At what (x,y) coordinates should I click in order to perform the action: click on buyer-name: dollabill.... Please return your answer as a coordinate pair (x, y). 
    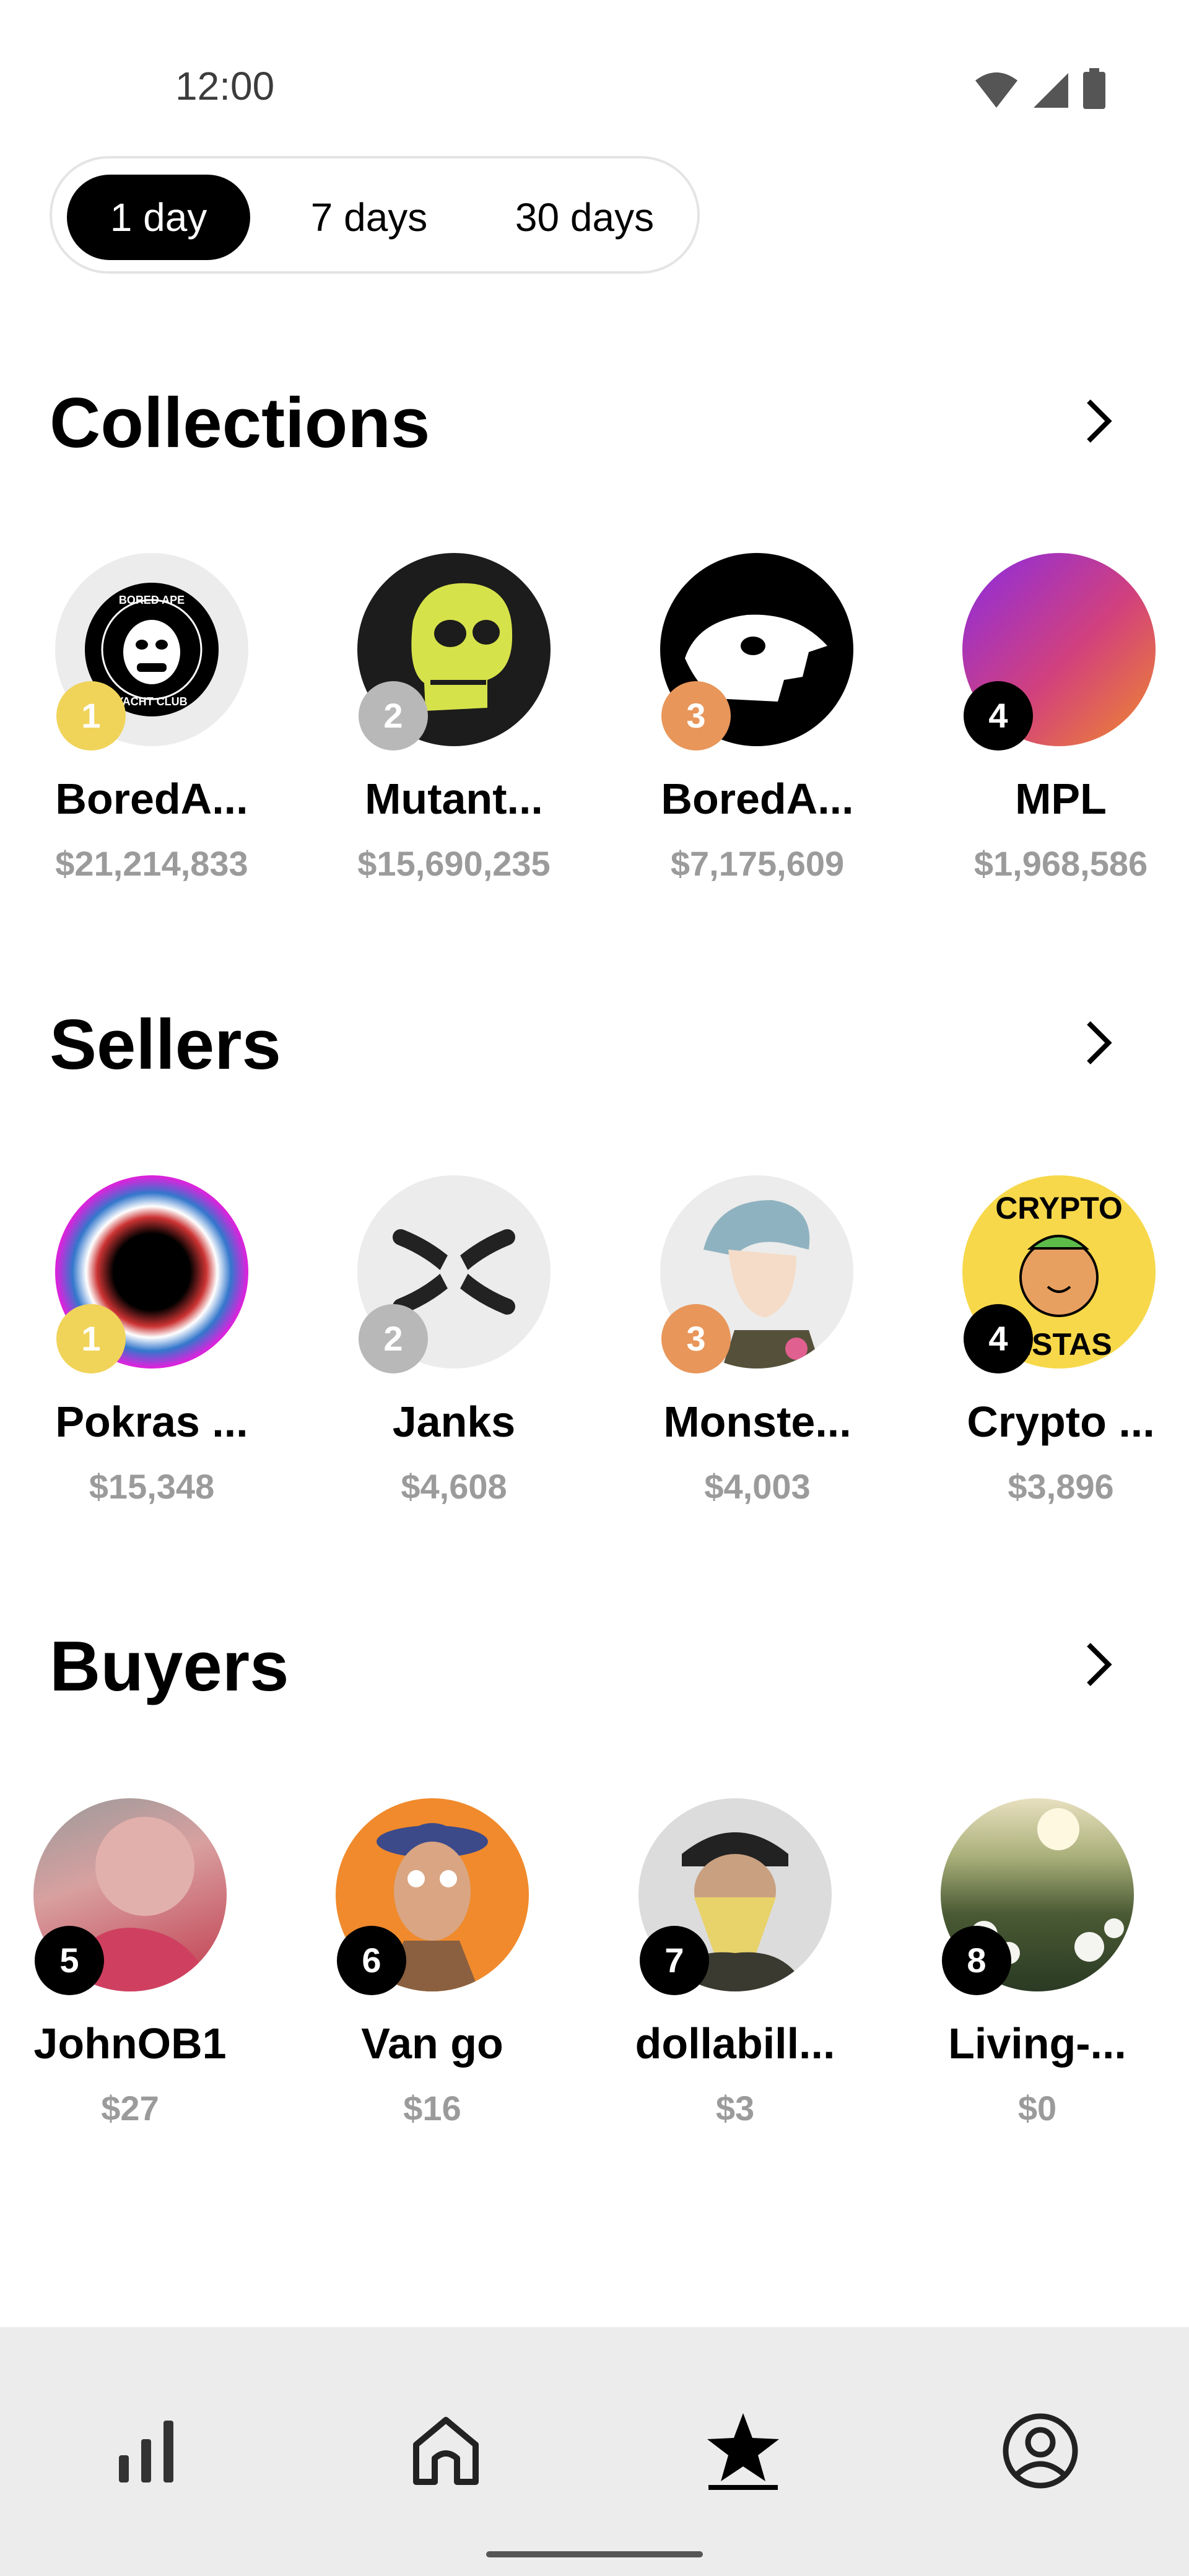
    Looking at the image, I should click on (735, 2043).